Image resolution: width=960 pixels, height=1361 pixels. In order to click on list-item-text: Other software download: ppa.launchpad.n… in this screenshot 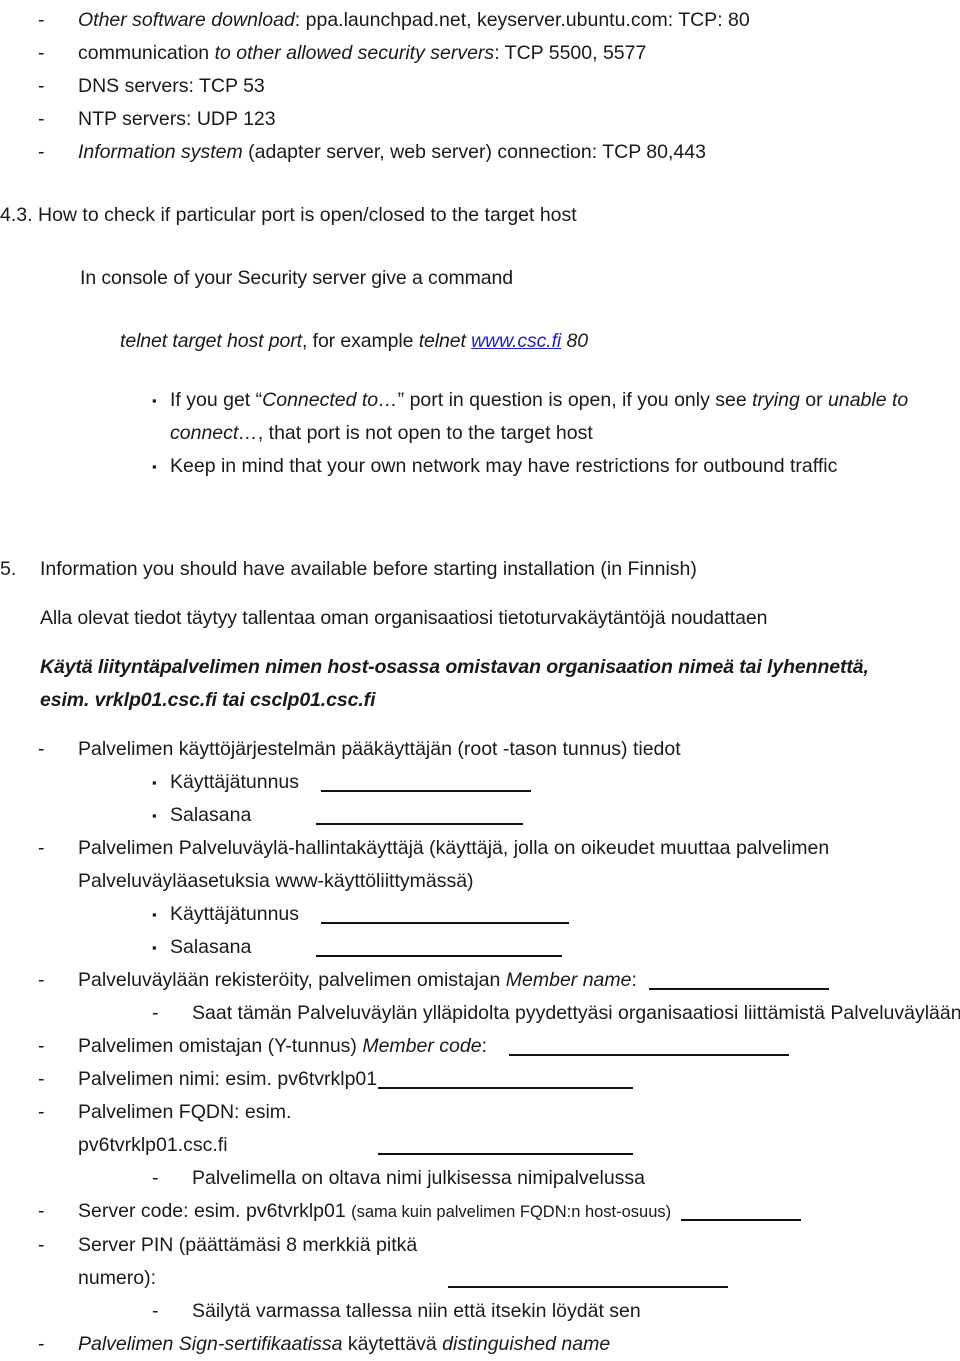, I will do `click(519, 20)`.